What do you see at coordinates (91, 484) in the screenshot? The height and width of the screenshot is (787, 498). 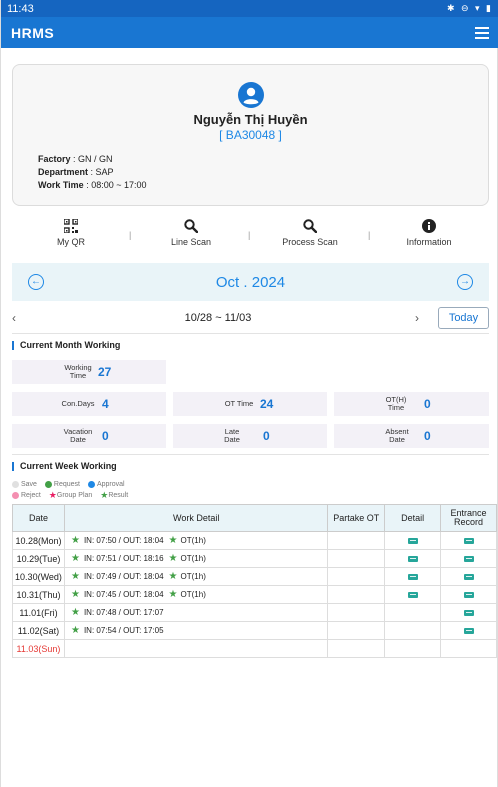 I see `approval-dot-icon` at bounding box center [91, 484].